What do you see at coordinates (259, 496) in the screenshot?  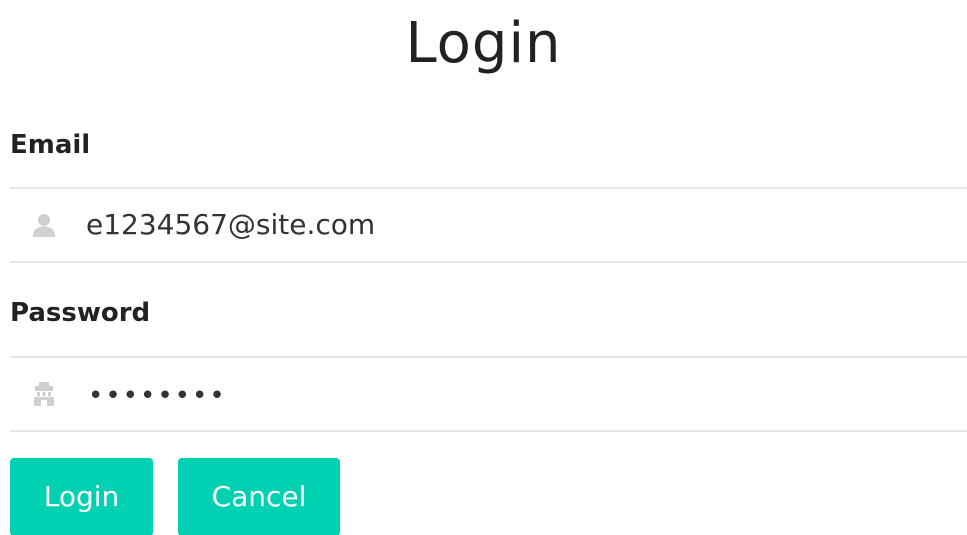 I see `cancel-button: Cancel` at bounding box center [259, 496].